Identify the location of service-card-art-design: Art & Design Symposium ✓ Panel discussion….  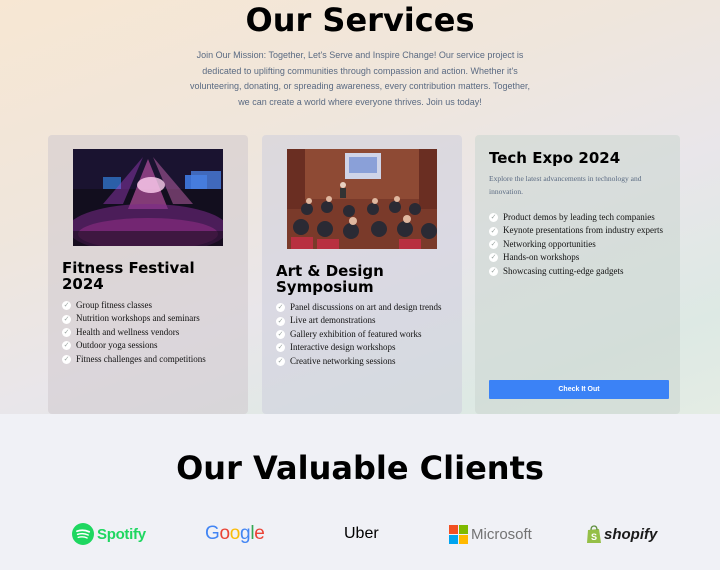
(362, 274).